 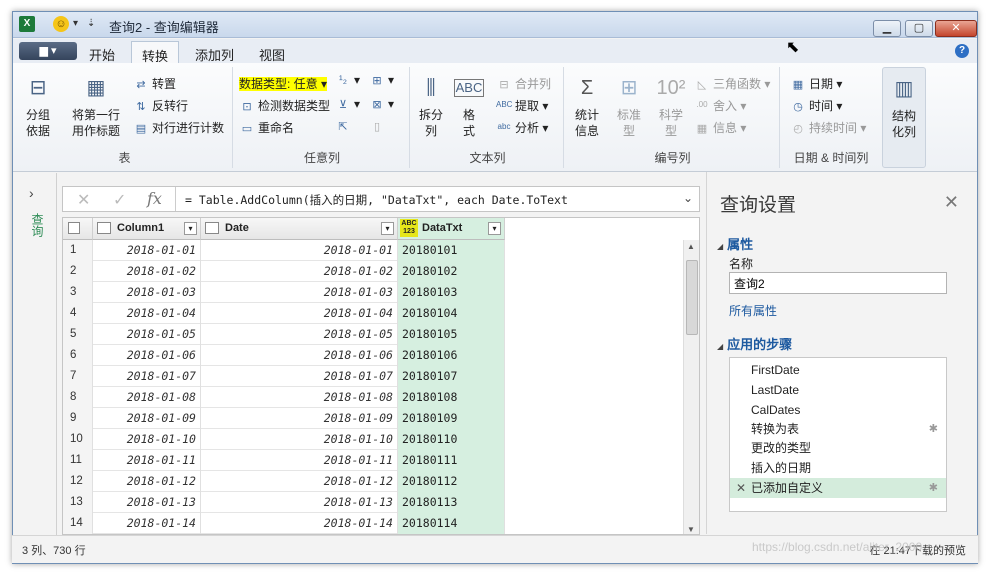 What do you see at coordinates (451, 439) in the screenshot?
I see `cell-datatxt: 20180110` at bounding box center [451, 439].